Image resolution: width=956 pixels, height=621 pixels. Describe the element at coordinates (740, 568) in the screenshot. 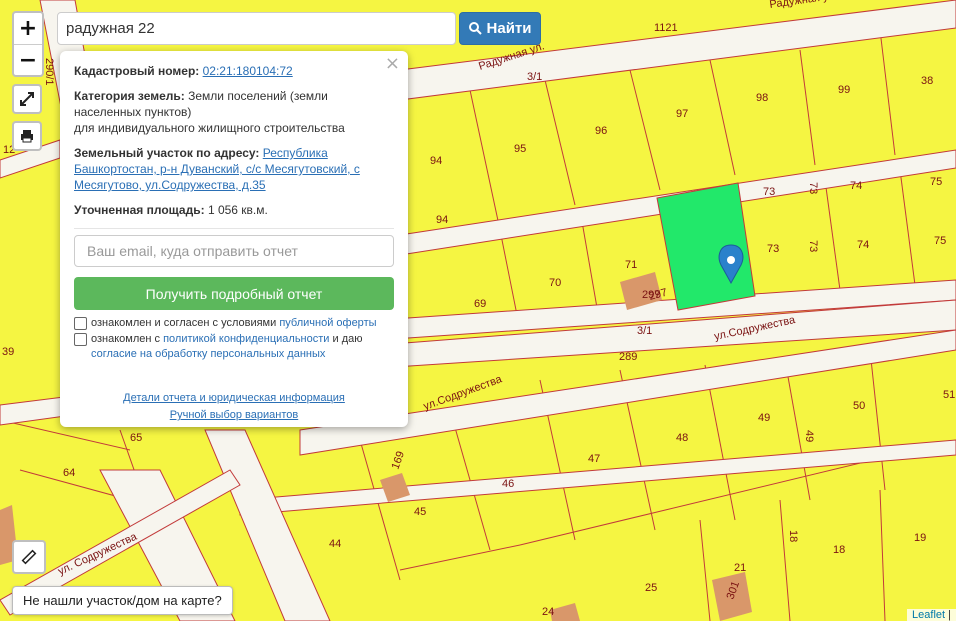

I see `svg-text: 21` at that location.